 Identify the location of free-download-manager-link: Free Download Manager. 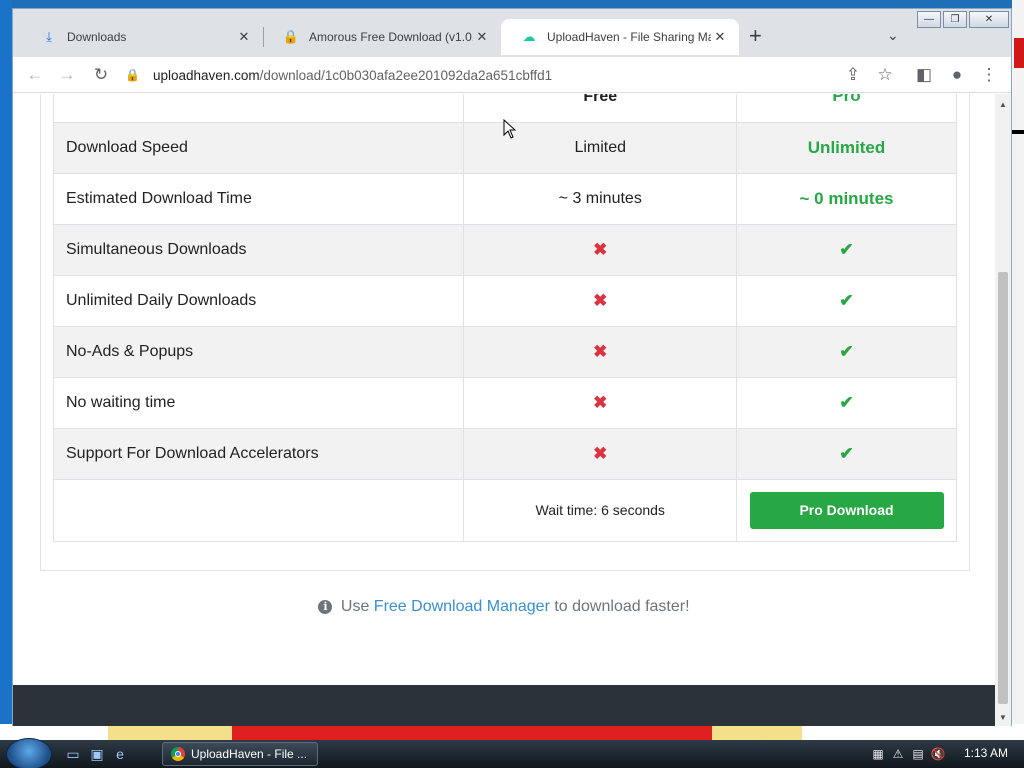
(462, 606).